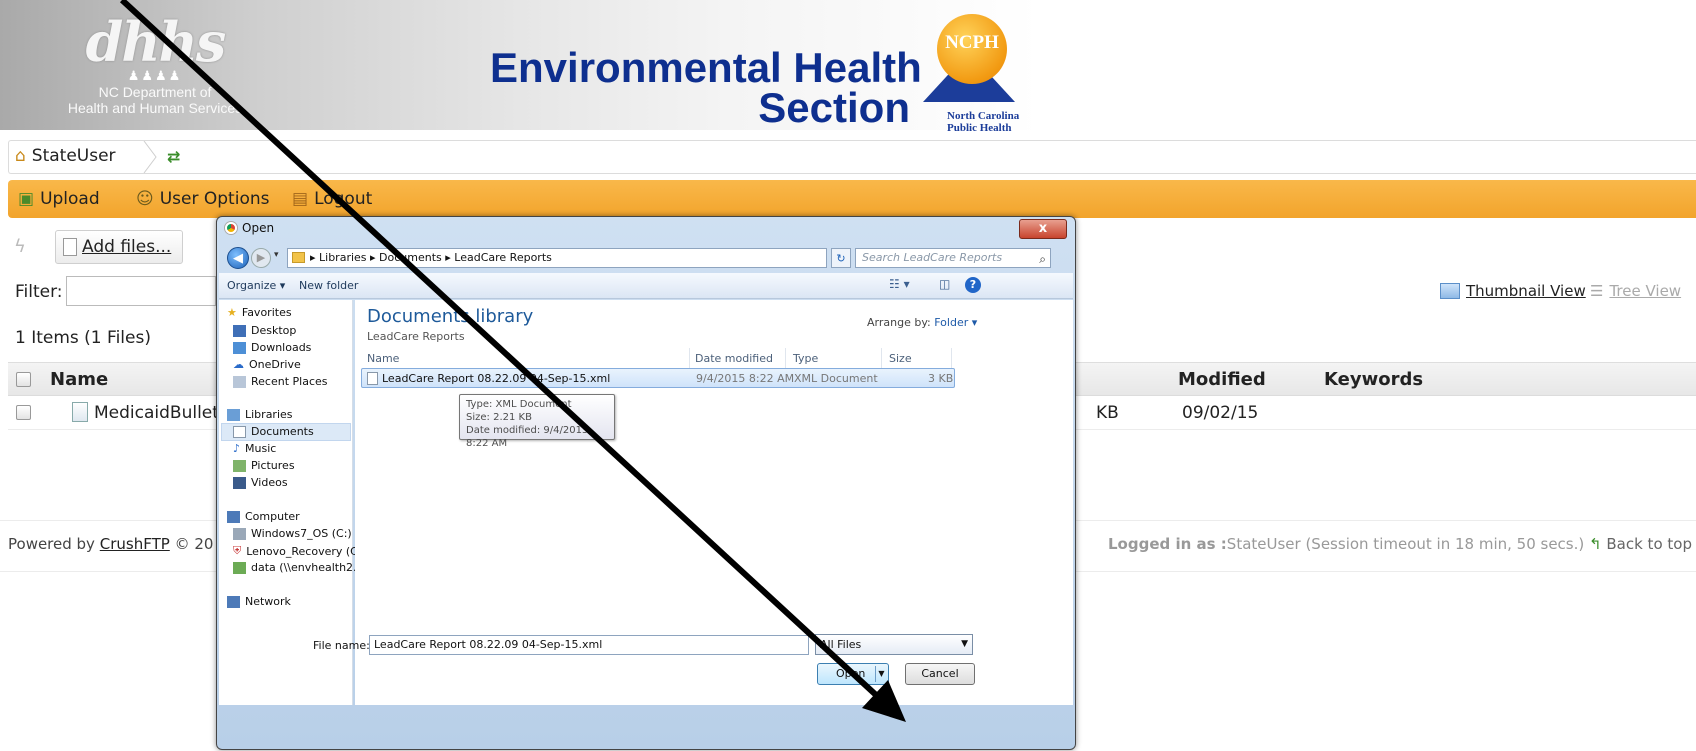 Image resolution: width=1696 pixels, height=751 pixels. What do you see at coordinates (899, 284) in the screenshot?
I see `view-options-icon: ☷ ▾` at bounding box center [899, 284].